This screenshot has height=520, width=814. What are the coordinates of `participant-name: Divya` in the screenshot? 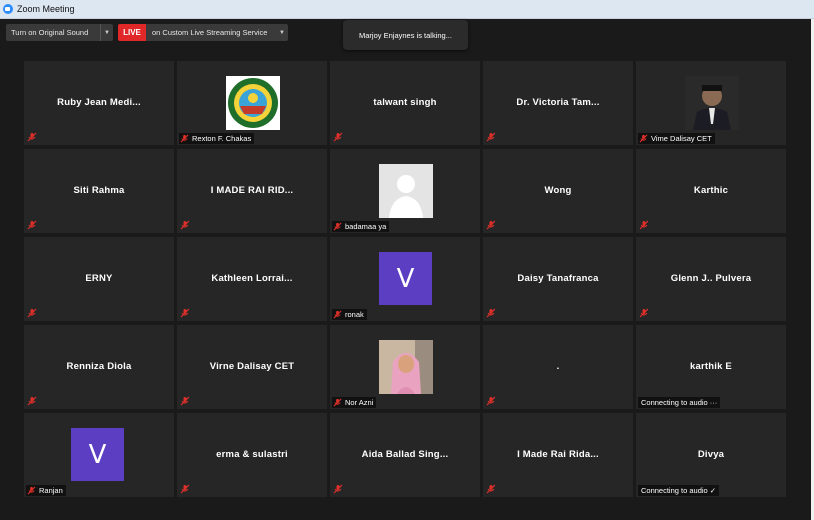 It's located at (711, 454).